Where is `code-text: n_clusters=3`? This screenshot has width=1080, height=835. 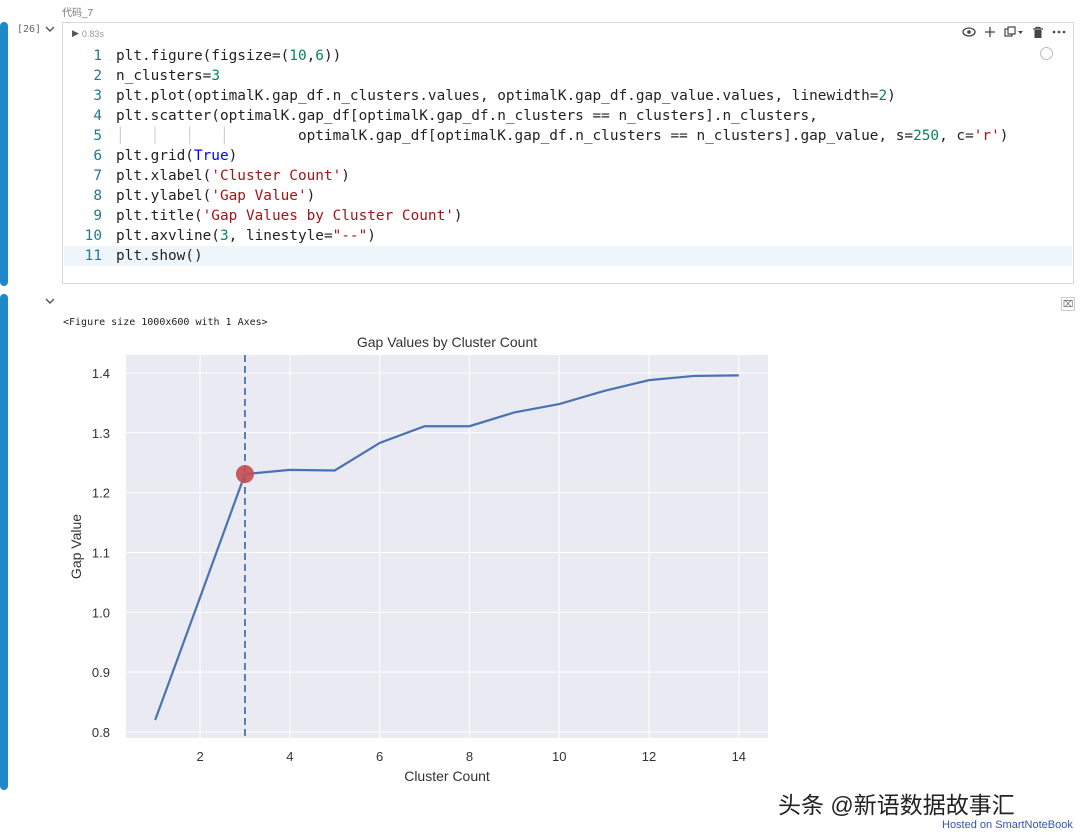 code-text: n_clusters=3 is located at coordinates (168, 76).